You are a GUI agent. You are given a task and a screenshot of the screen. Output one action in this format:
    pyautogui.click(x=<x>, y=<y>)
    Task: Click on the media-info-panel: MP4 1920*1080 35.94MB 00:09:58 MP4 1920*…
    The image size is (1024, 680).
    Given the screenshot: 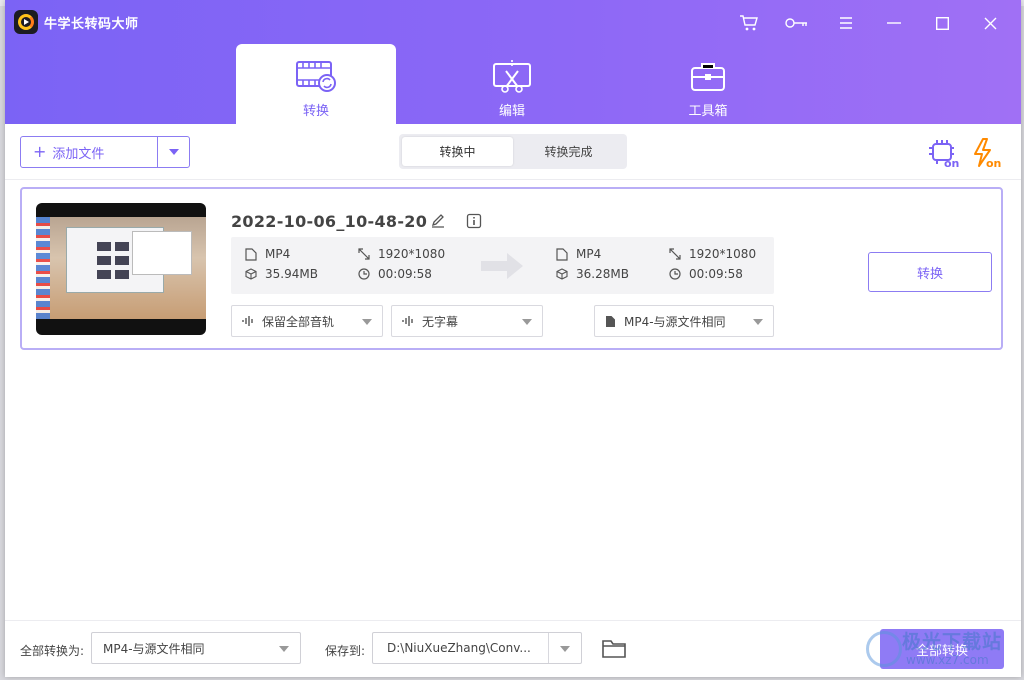 What is the action you would take?
    pyautogui.click(x=502, y=265)
    